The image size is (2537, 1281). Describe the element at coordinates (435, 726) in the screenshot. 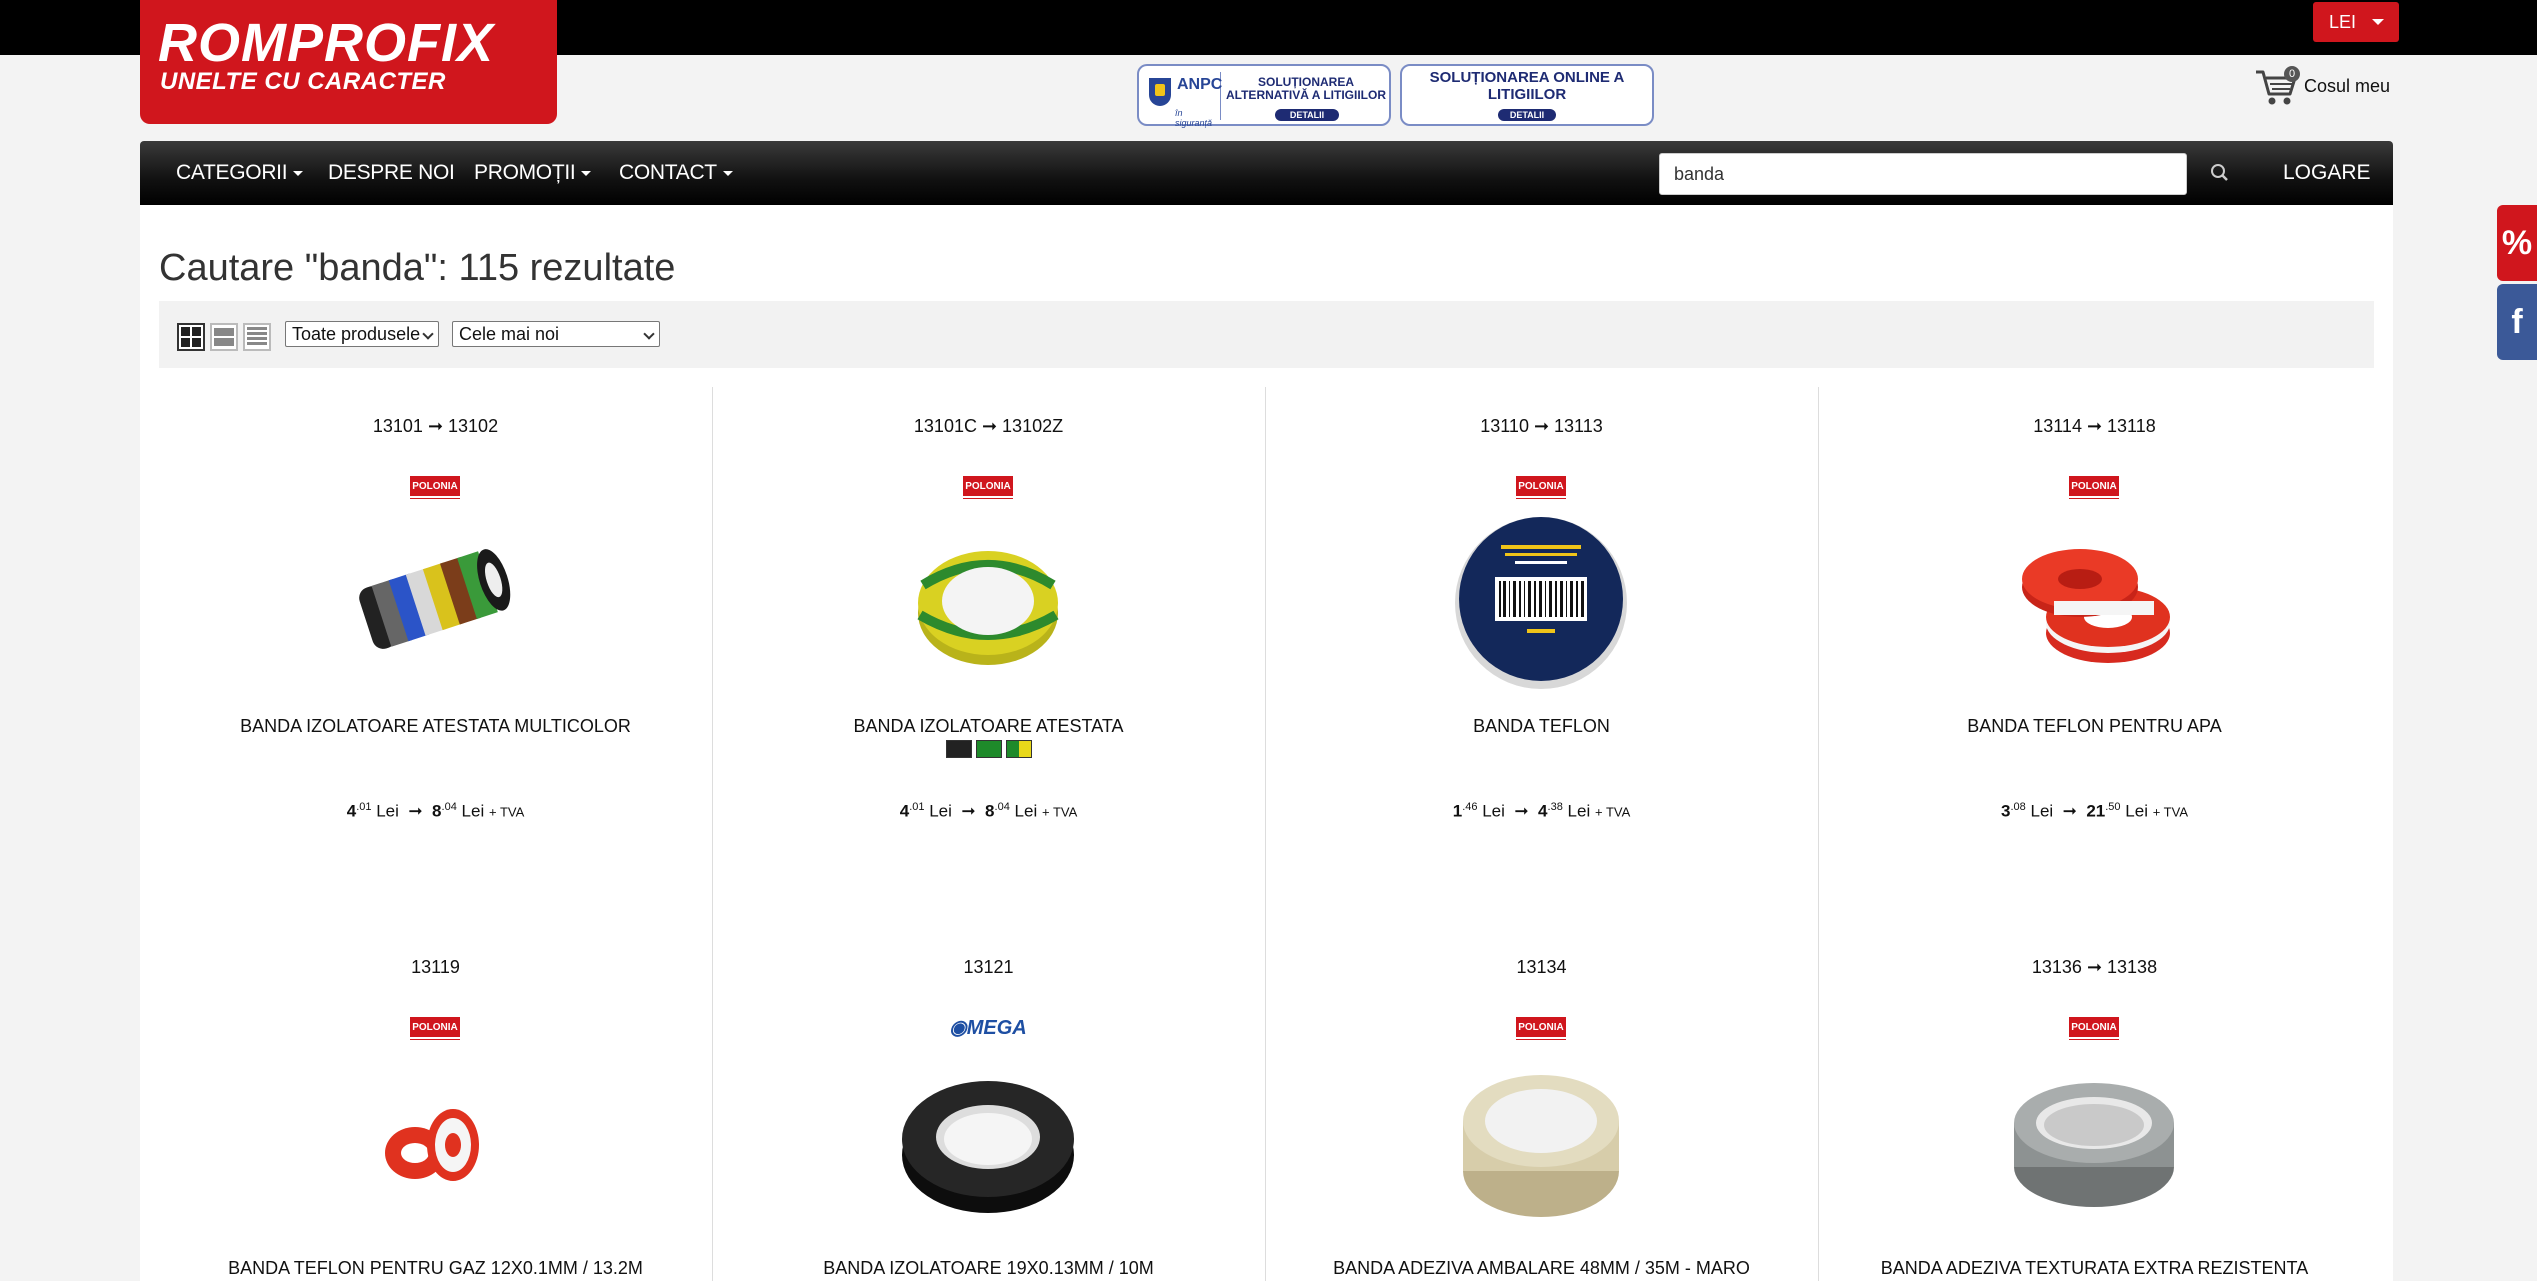

I see `product-name: BANDA IZOLATOARE ATESTATA MULTICOLOR` at that location.